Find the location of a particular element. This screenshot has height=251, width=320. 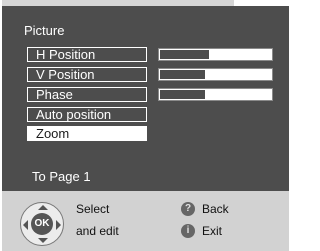

exit-icon: i is located at coordinates (188, 231).